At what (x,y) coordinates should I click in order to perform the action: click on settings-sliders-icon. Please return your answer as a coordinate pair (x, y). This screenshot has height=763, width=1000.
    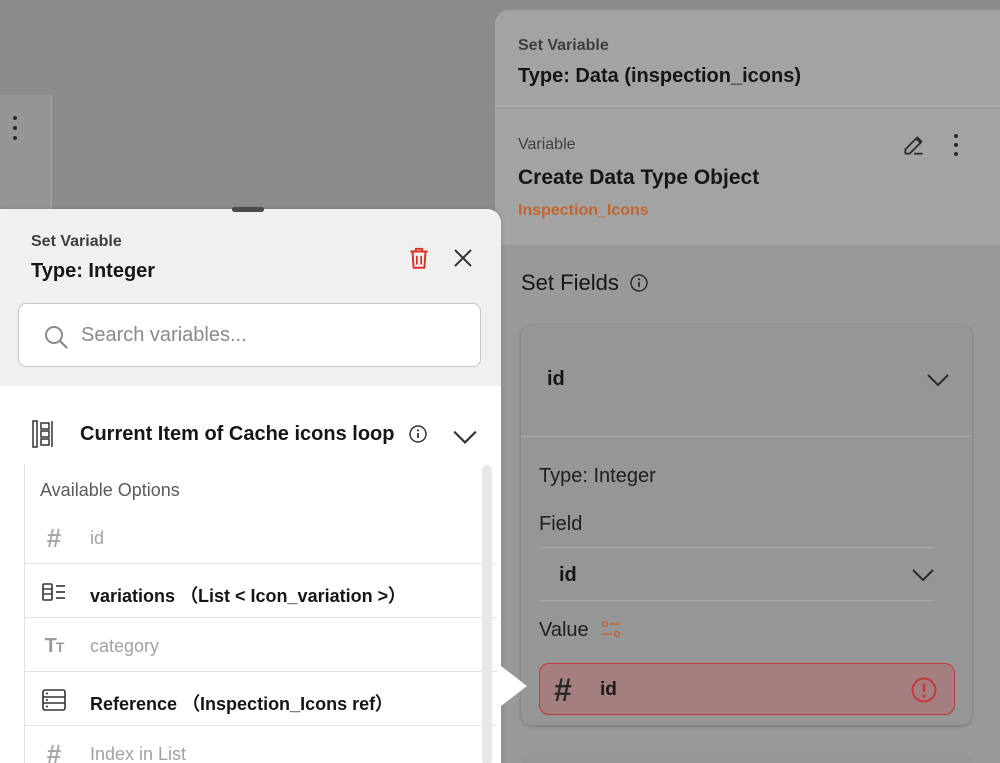
    Looking at the image, I should click on (611, 630).